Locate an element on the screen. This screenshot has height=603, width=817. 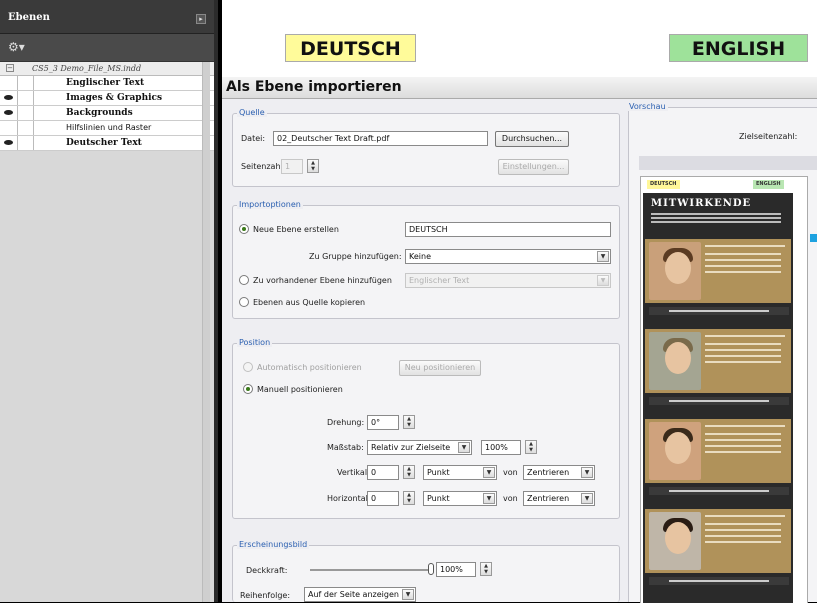
existing-layer-radio is located at coordinates (244, 280).